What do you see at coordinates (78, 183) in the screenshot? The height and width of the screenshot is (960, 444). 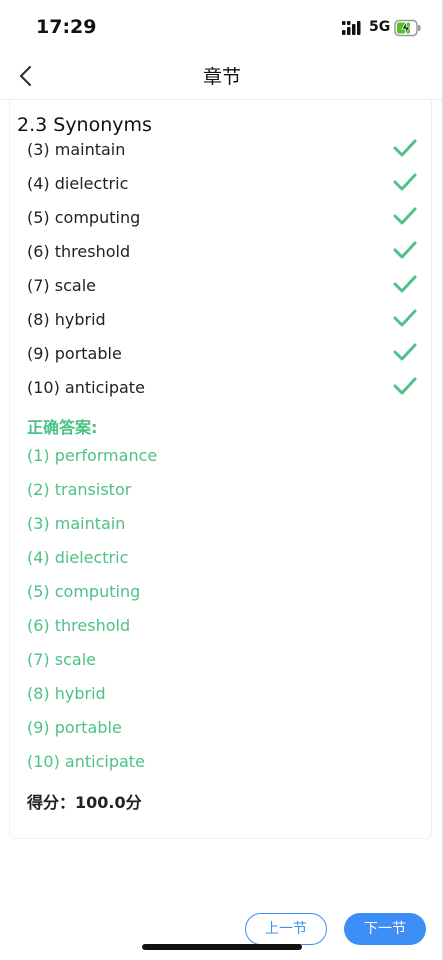 I see `user-answer-text: (4) dielectric` at bounding box center [78, 183].